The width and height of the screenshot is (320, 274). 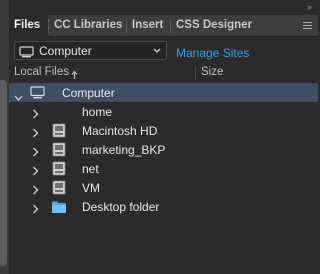 What do you see at coordinates (163, 73) in the screenshot?
I see `column-header: Local Files Size` at bounding box center [163, 73].